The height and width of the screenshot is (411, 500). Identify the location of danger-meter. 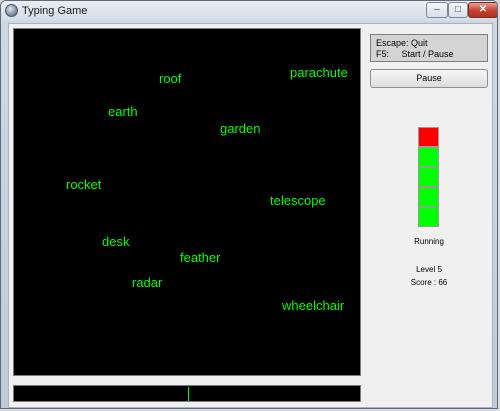
(428, 177).